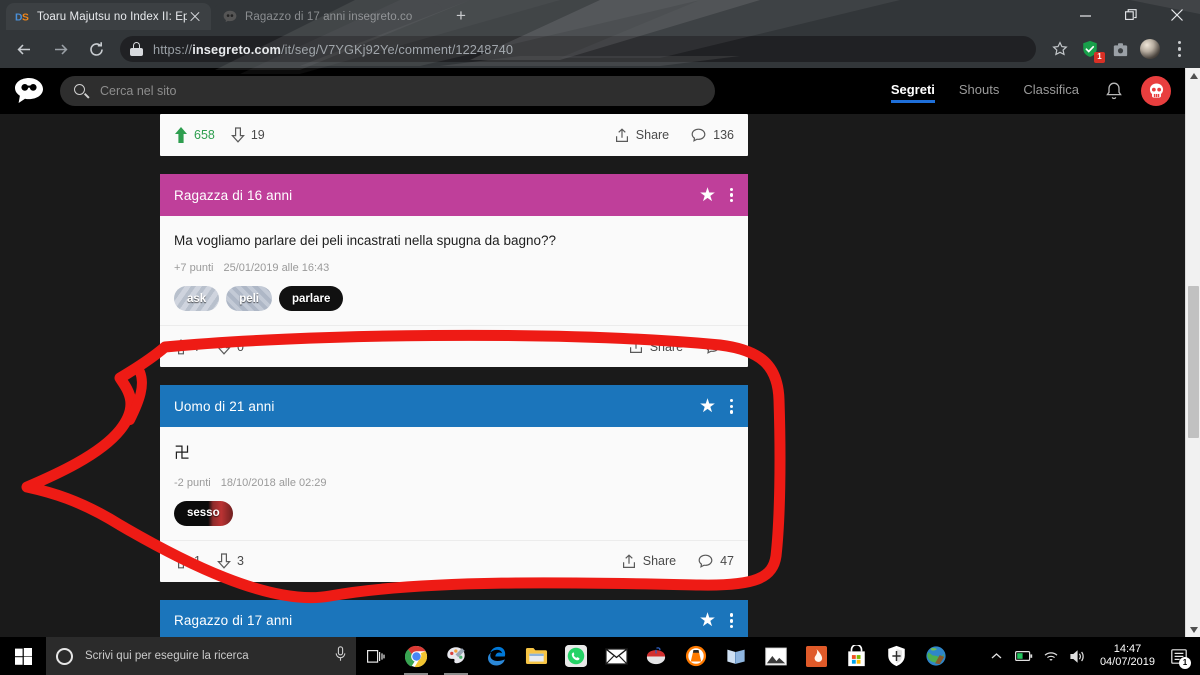 The height and width of the screenshot is (675, 1200). I want to click on share-label: Share, so click(659, 561).